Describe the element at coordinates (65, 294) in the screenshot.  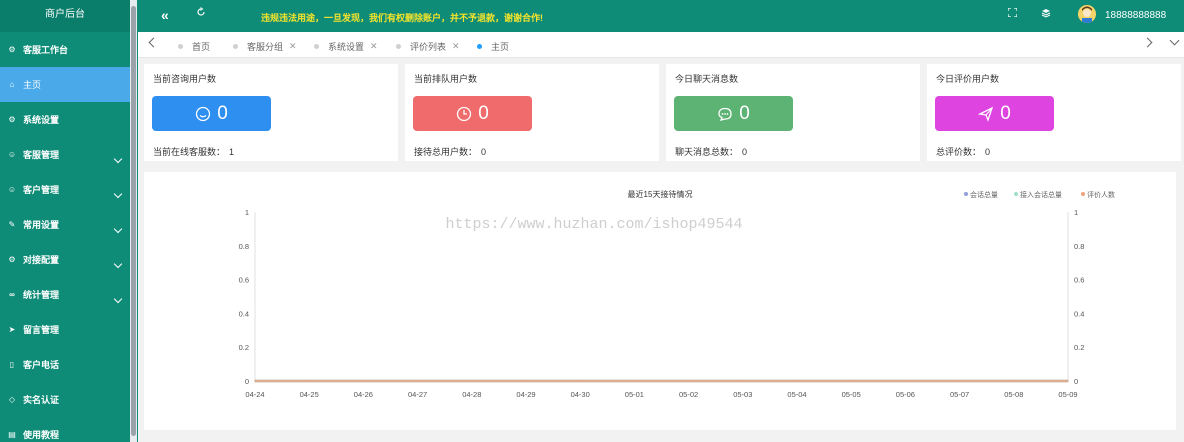
I see `sidebar-item: ∞ 统计管理` at that location.